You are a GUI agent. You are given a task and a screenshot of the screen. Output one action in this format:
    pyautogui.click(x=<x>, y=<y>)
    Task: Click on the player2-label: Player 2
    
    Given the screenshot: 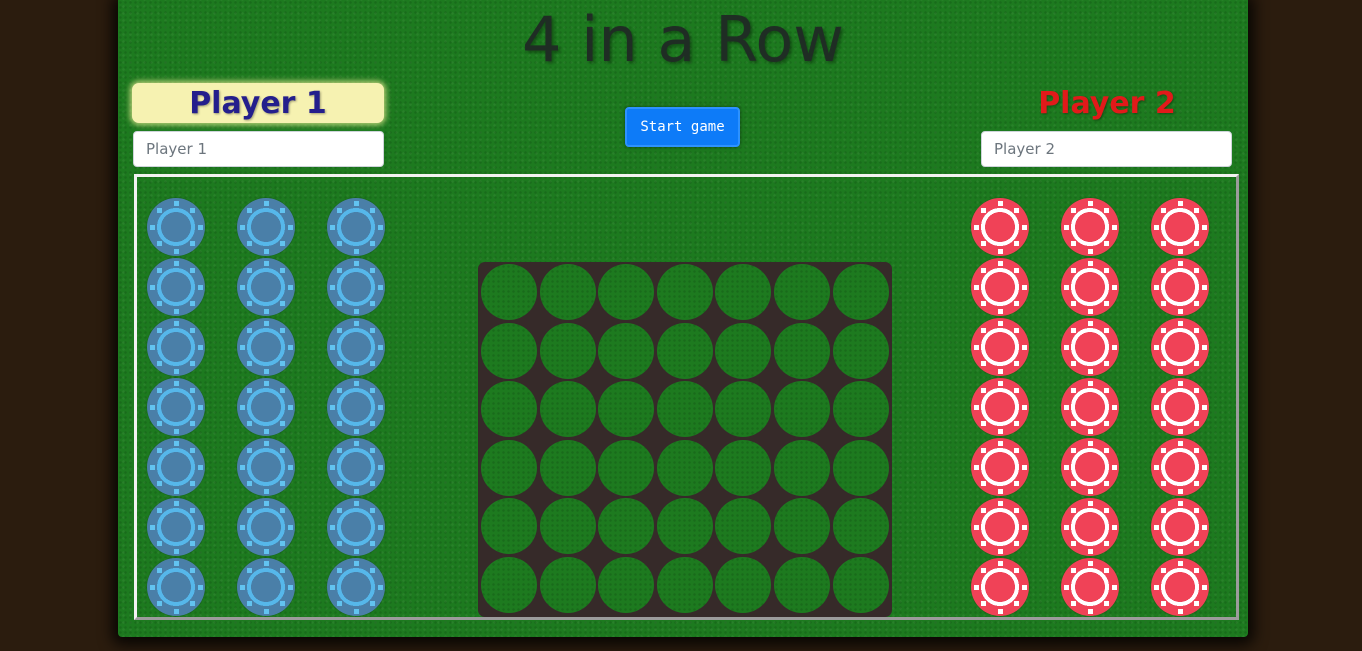 What is the action you would take?
    pyautogui.click(x=1107, y=103)
    